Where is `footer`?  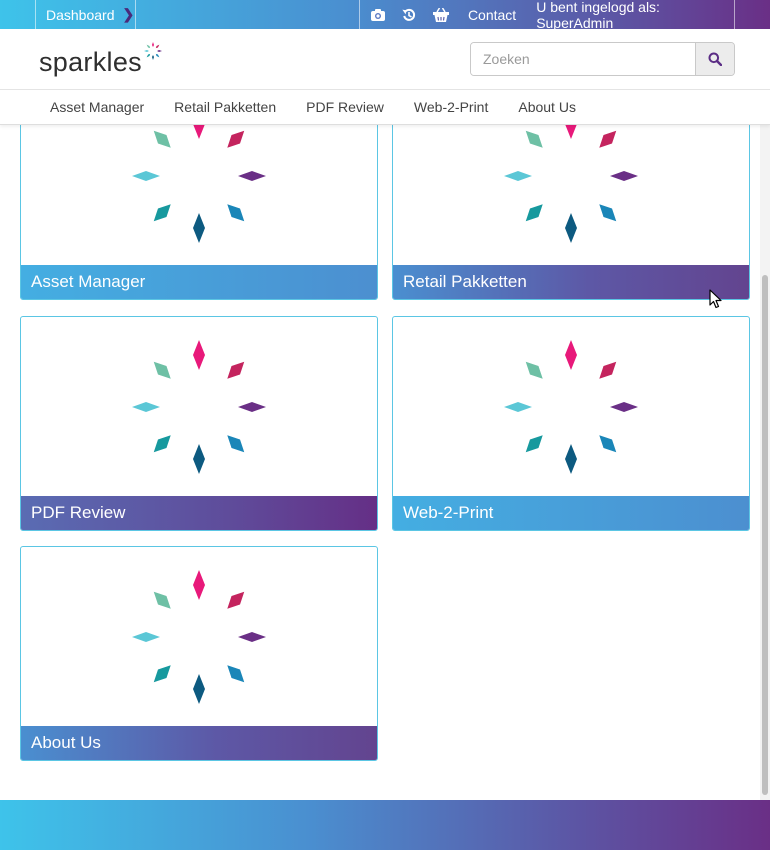 footer is located at coordinates (385, 825).